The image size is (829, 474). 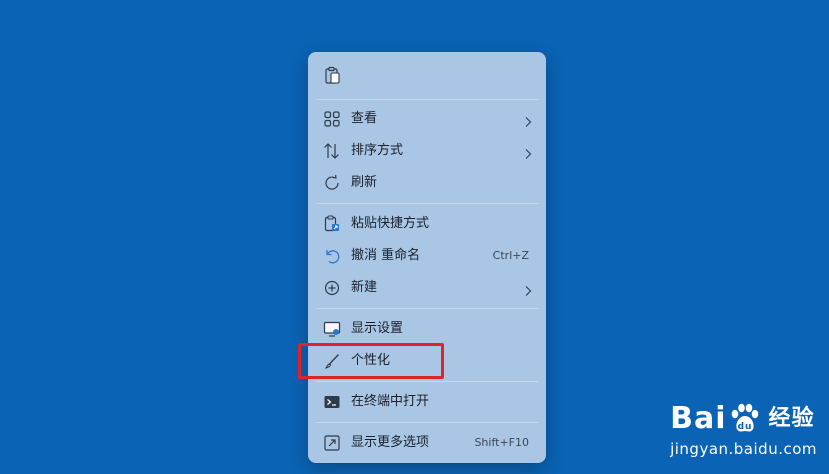 What do you see at coordinates (745, 427) in the screenshot?
I see `svg-text: du` at bounding box center [745, 427].